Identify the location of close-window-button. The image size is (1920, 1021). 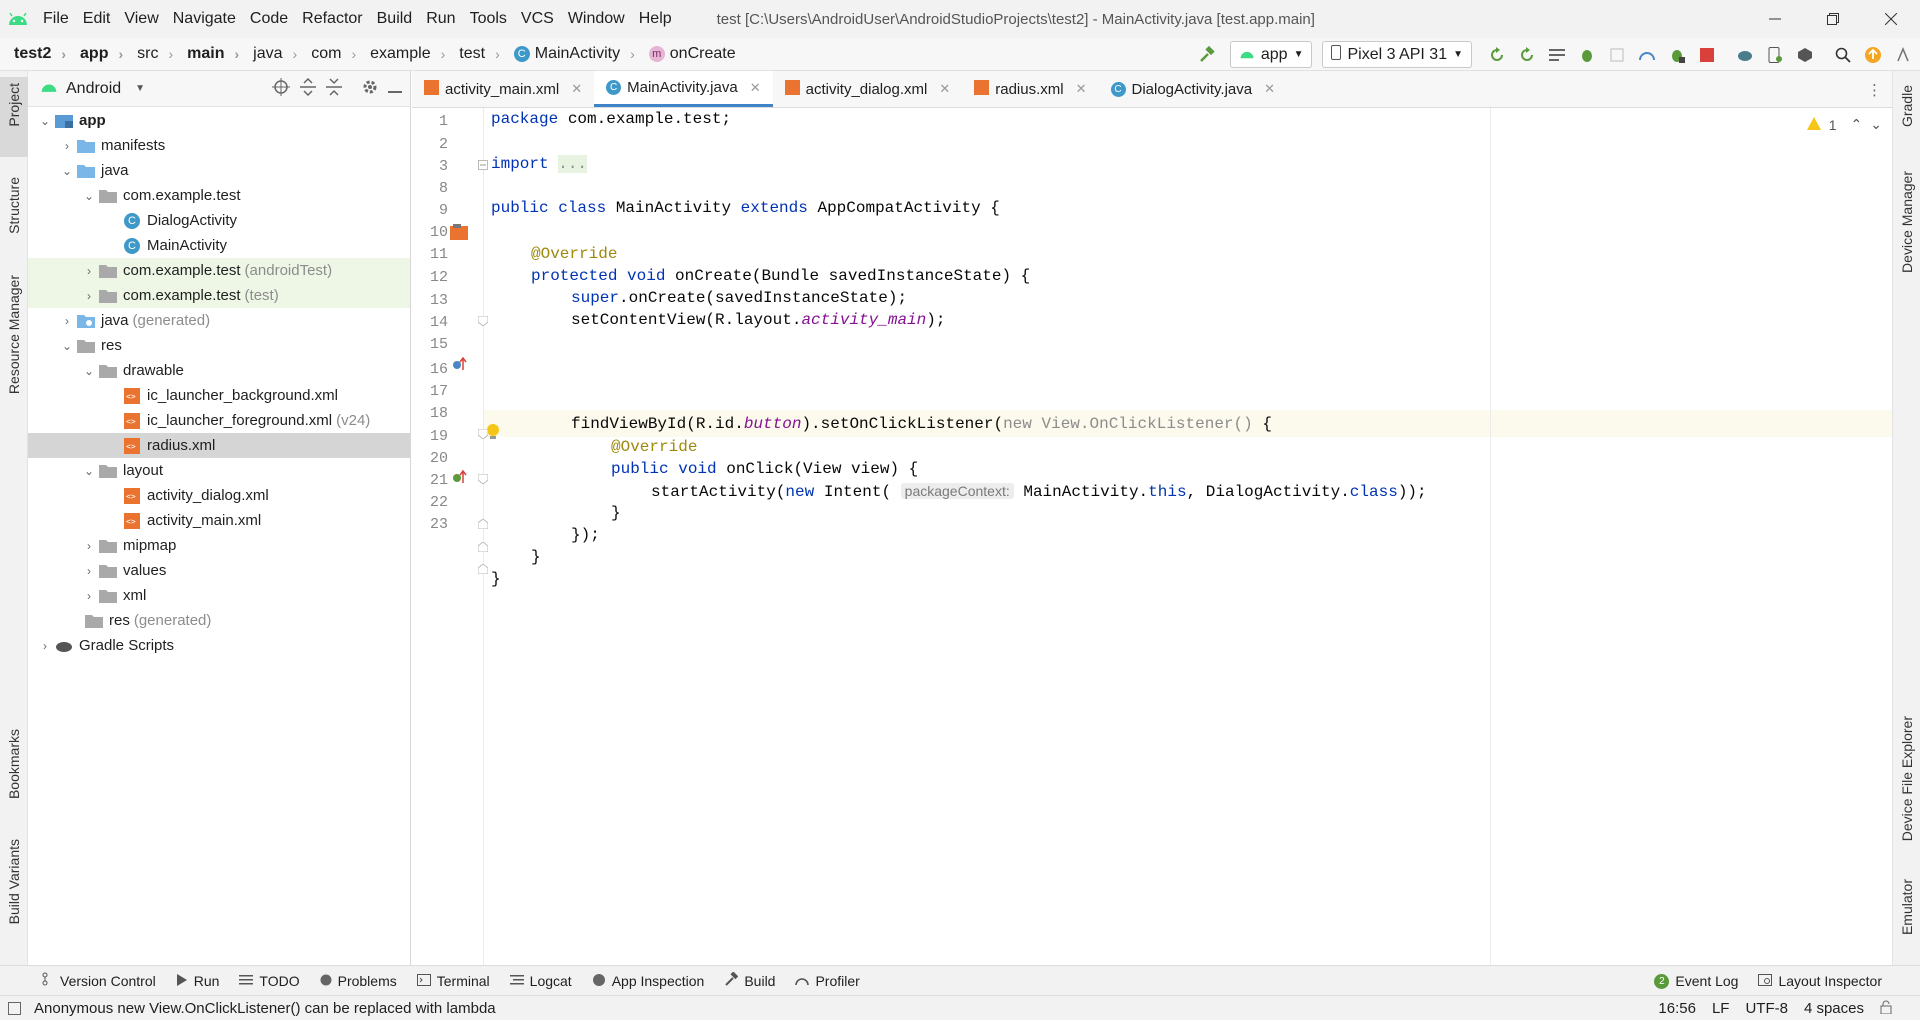
(1891, 19).